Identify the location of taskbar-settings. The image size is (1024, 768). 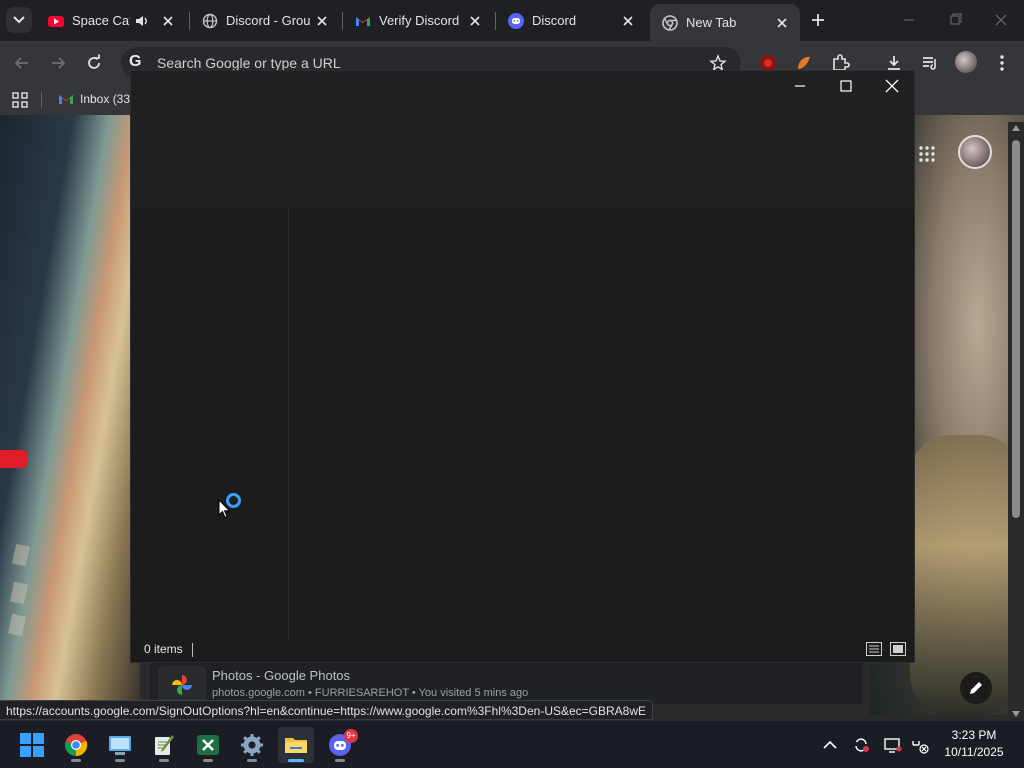
(252, 745).